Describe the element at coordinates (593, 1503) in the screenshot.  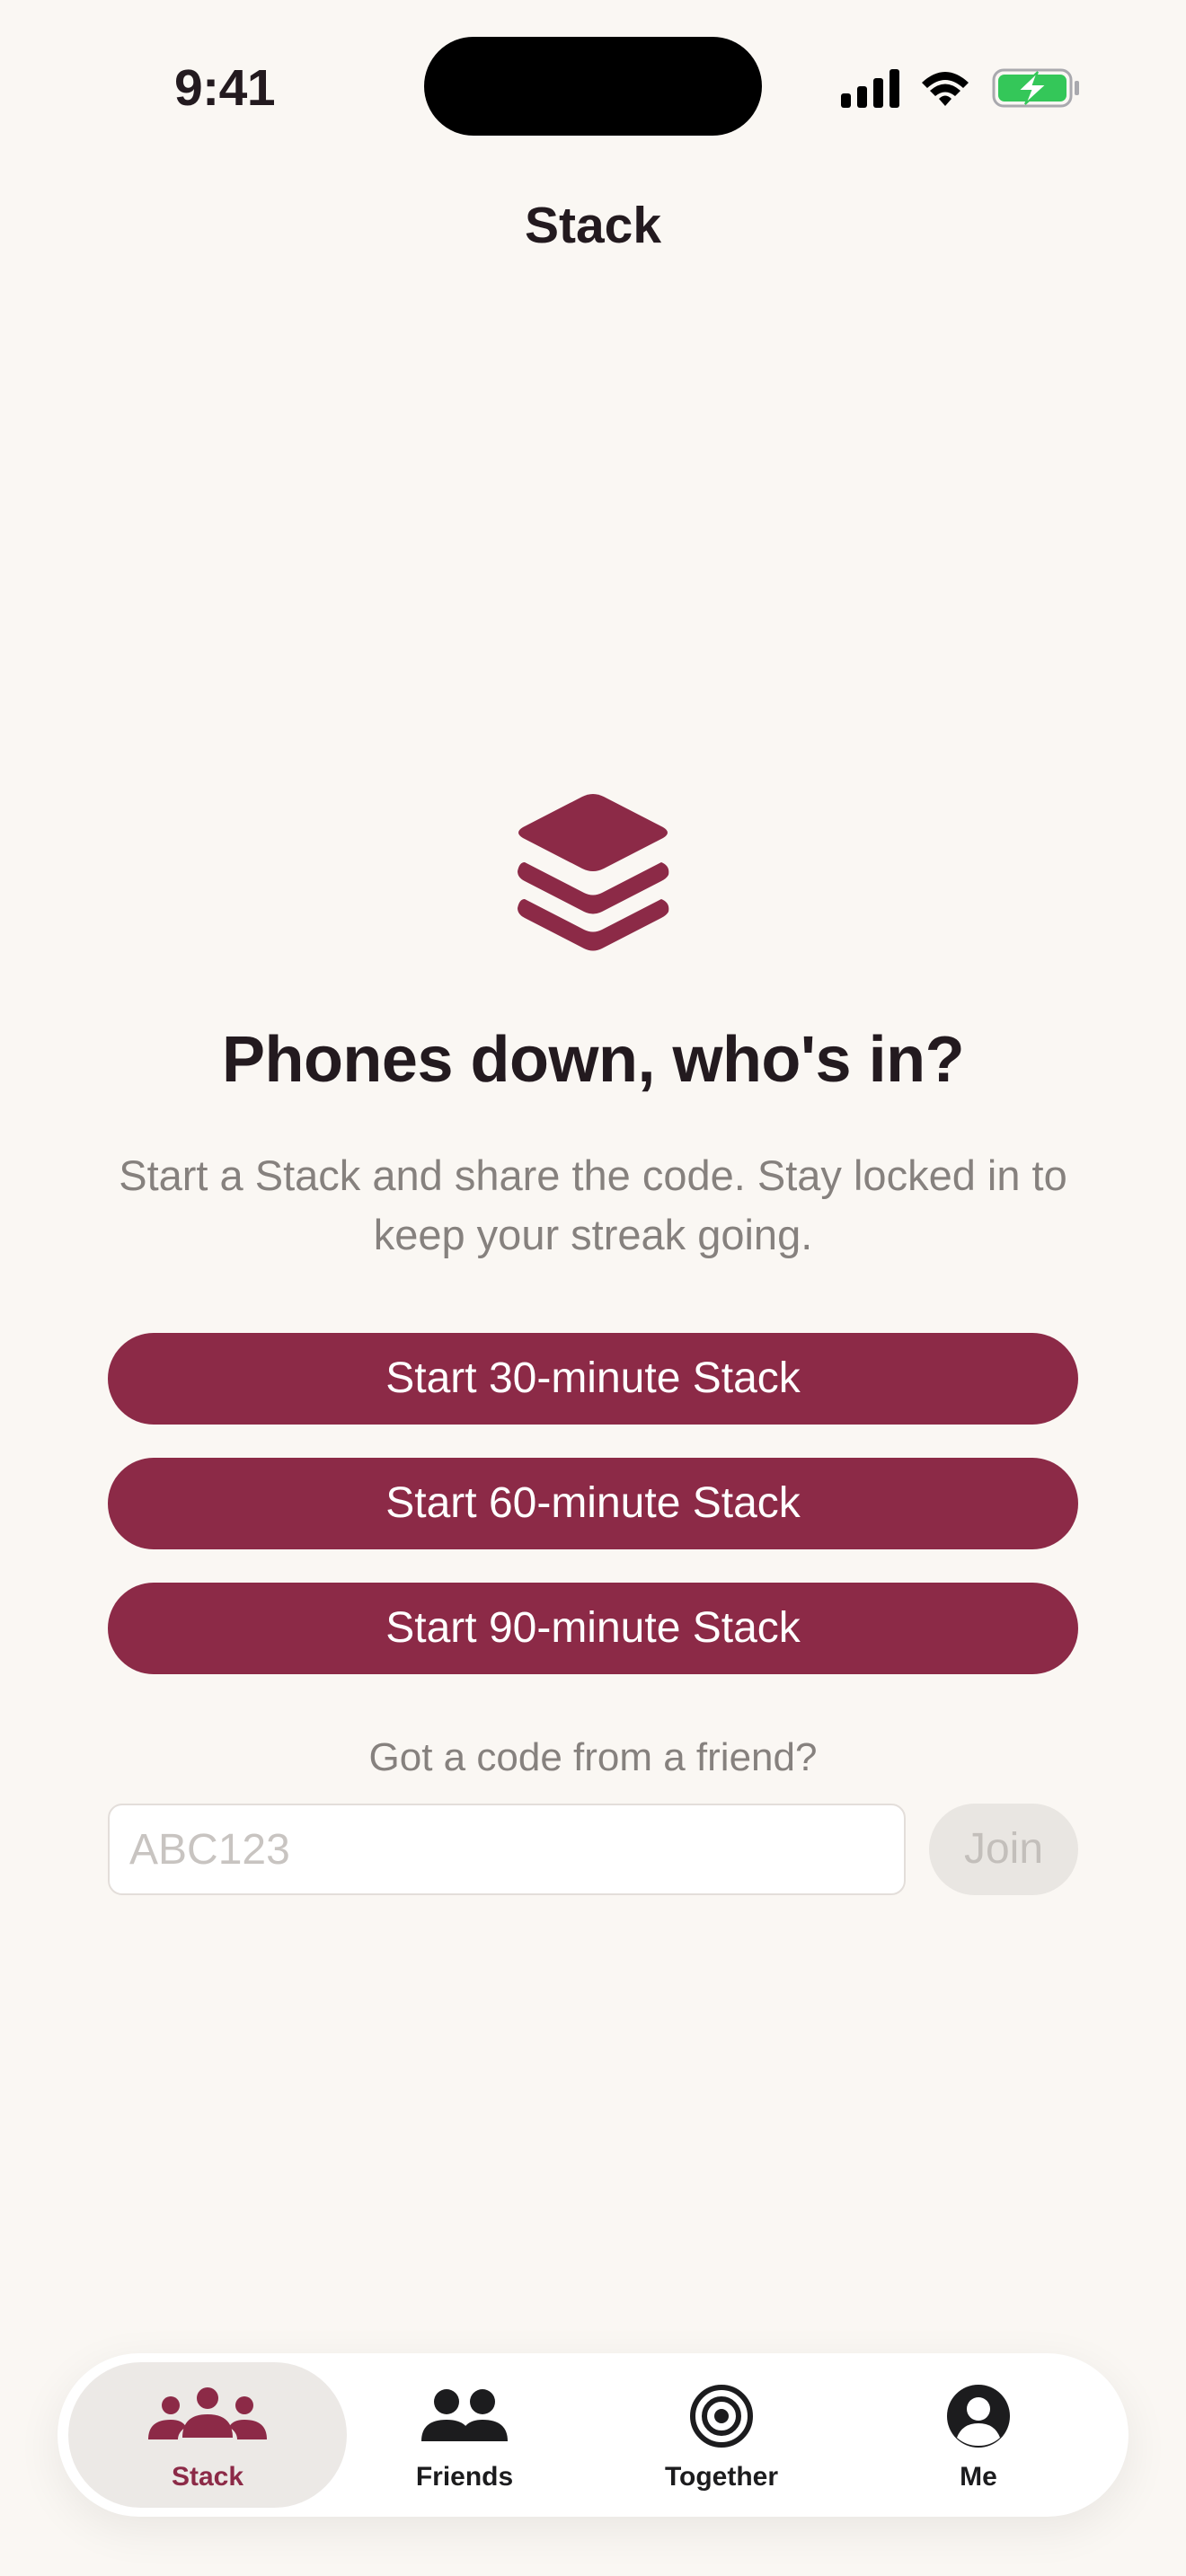
I see `start-60-minute-stack-button: Start 60-minute Stack` at that location.